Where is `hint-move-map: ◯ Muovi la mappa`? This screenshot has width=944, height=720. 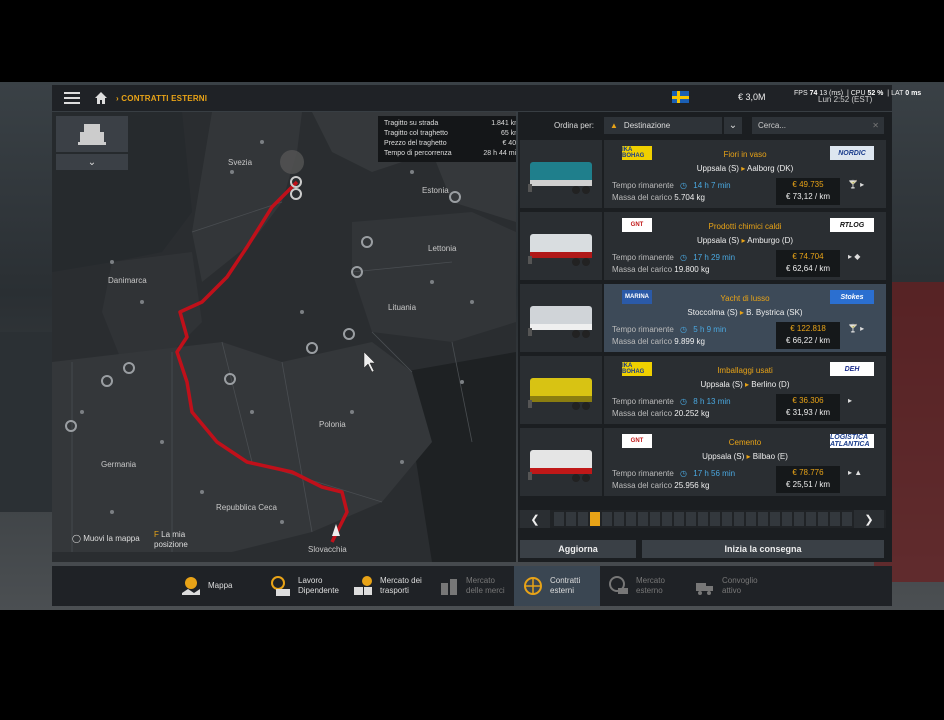 hint-move-map: ◯ Muovi la mappa is located at coordinates (106, 538).